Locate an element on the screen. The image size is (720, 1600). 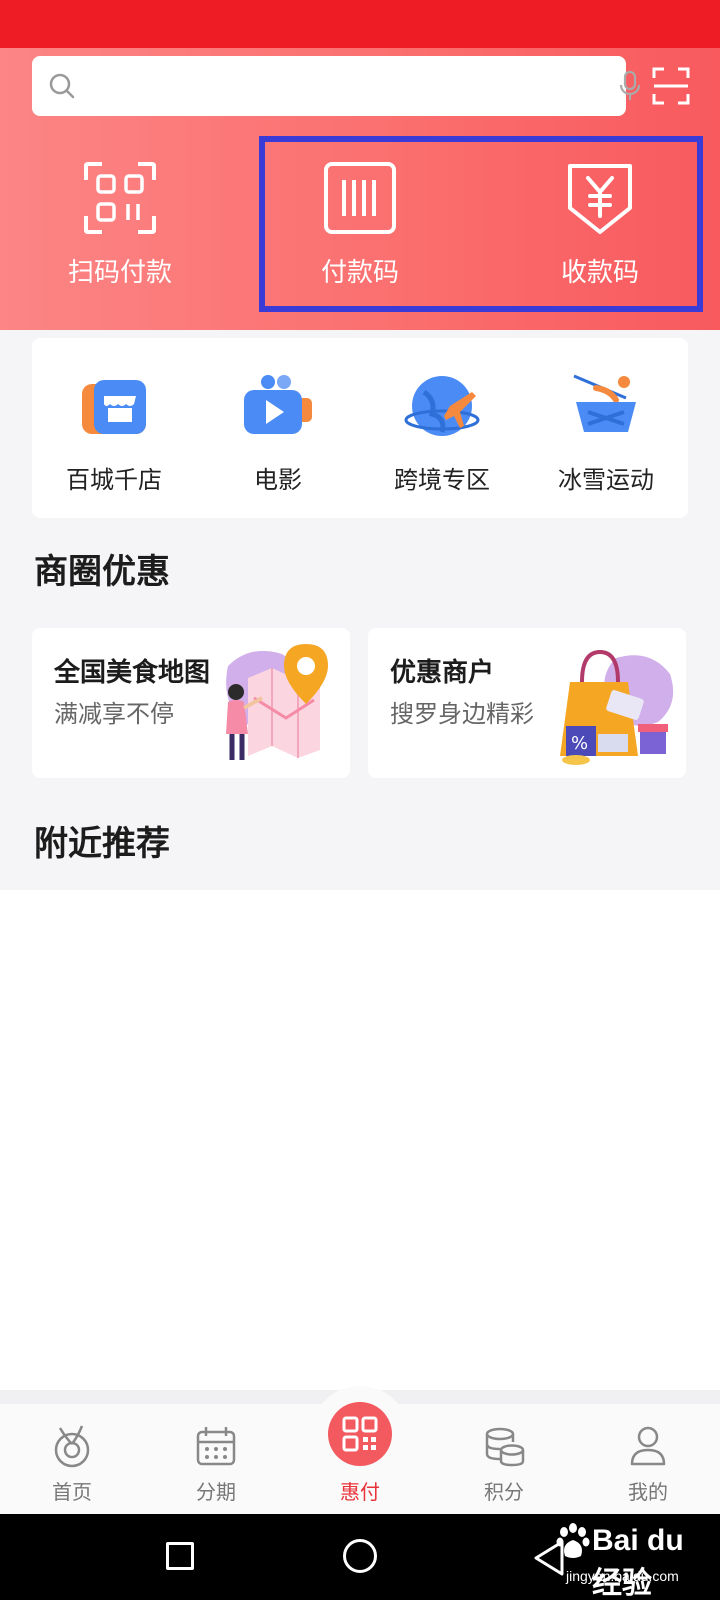
promo-title: 全国美食地图 is located at coordinates (132, 673).